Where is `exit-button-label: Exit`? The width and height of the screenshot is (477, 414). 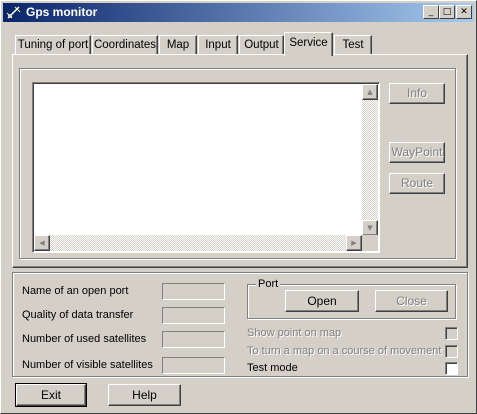
exit-button-label: Exit is located at coordinates (50, 395).